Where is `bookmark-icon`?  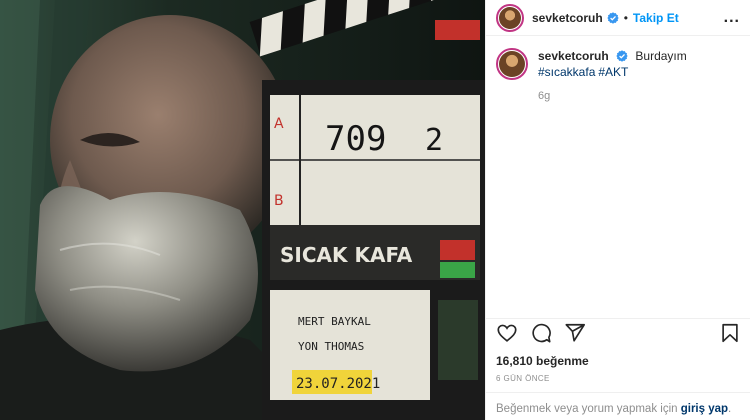 bookmark-icon is located at coordinates (730, 333).